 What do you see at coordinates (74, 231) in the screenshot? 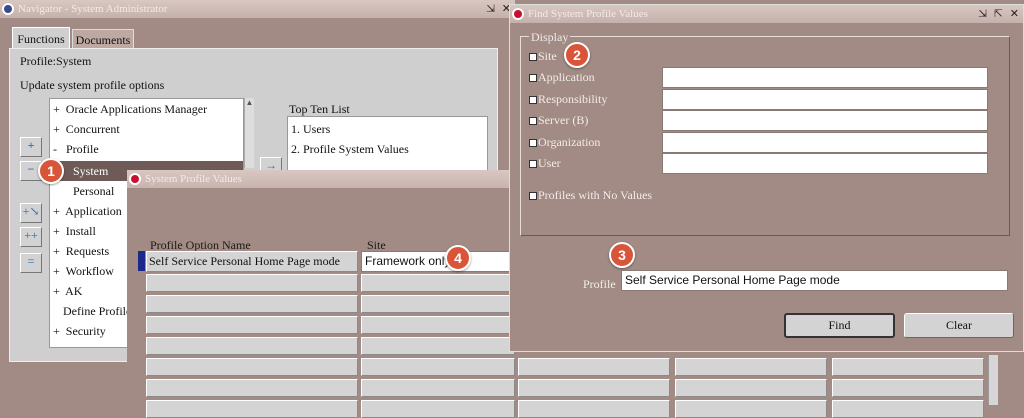
I see `tree-item-install: + Install` at bounding box center [74, 231].